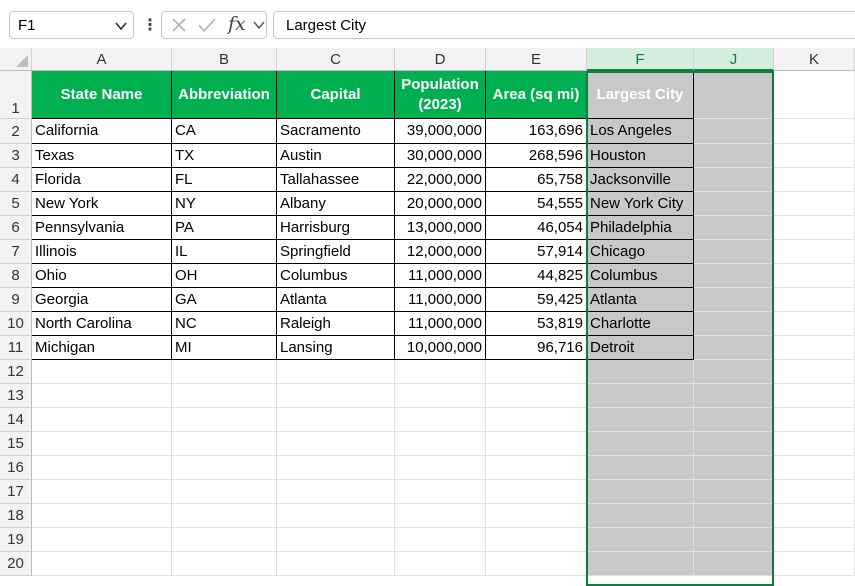  Describe the element at coordinates (734, 372) in the screenshot. I see `cell-j12` at that location.